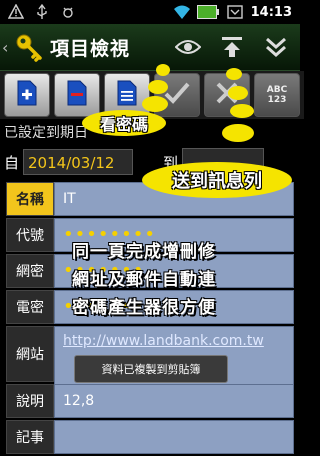 This screenshot has width=320, height=456. What do you see at coordinates (144, 280) in the screenshot?
I see `promo-line: 網址及郵件自動連` at bounding box center [144, 280].